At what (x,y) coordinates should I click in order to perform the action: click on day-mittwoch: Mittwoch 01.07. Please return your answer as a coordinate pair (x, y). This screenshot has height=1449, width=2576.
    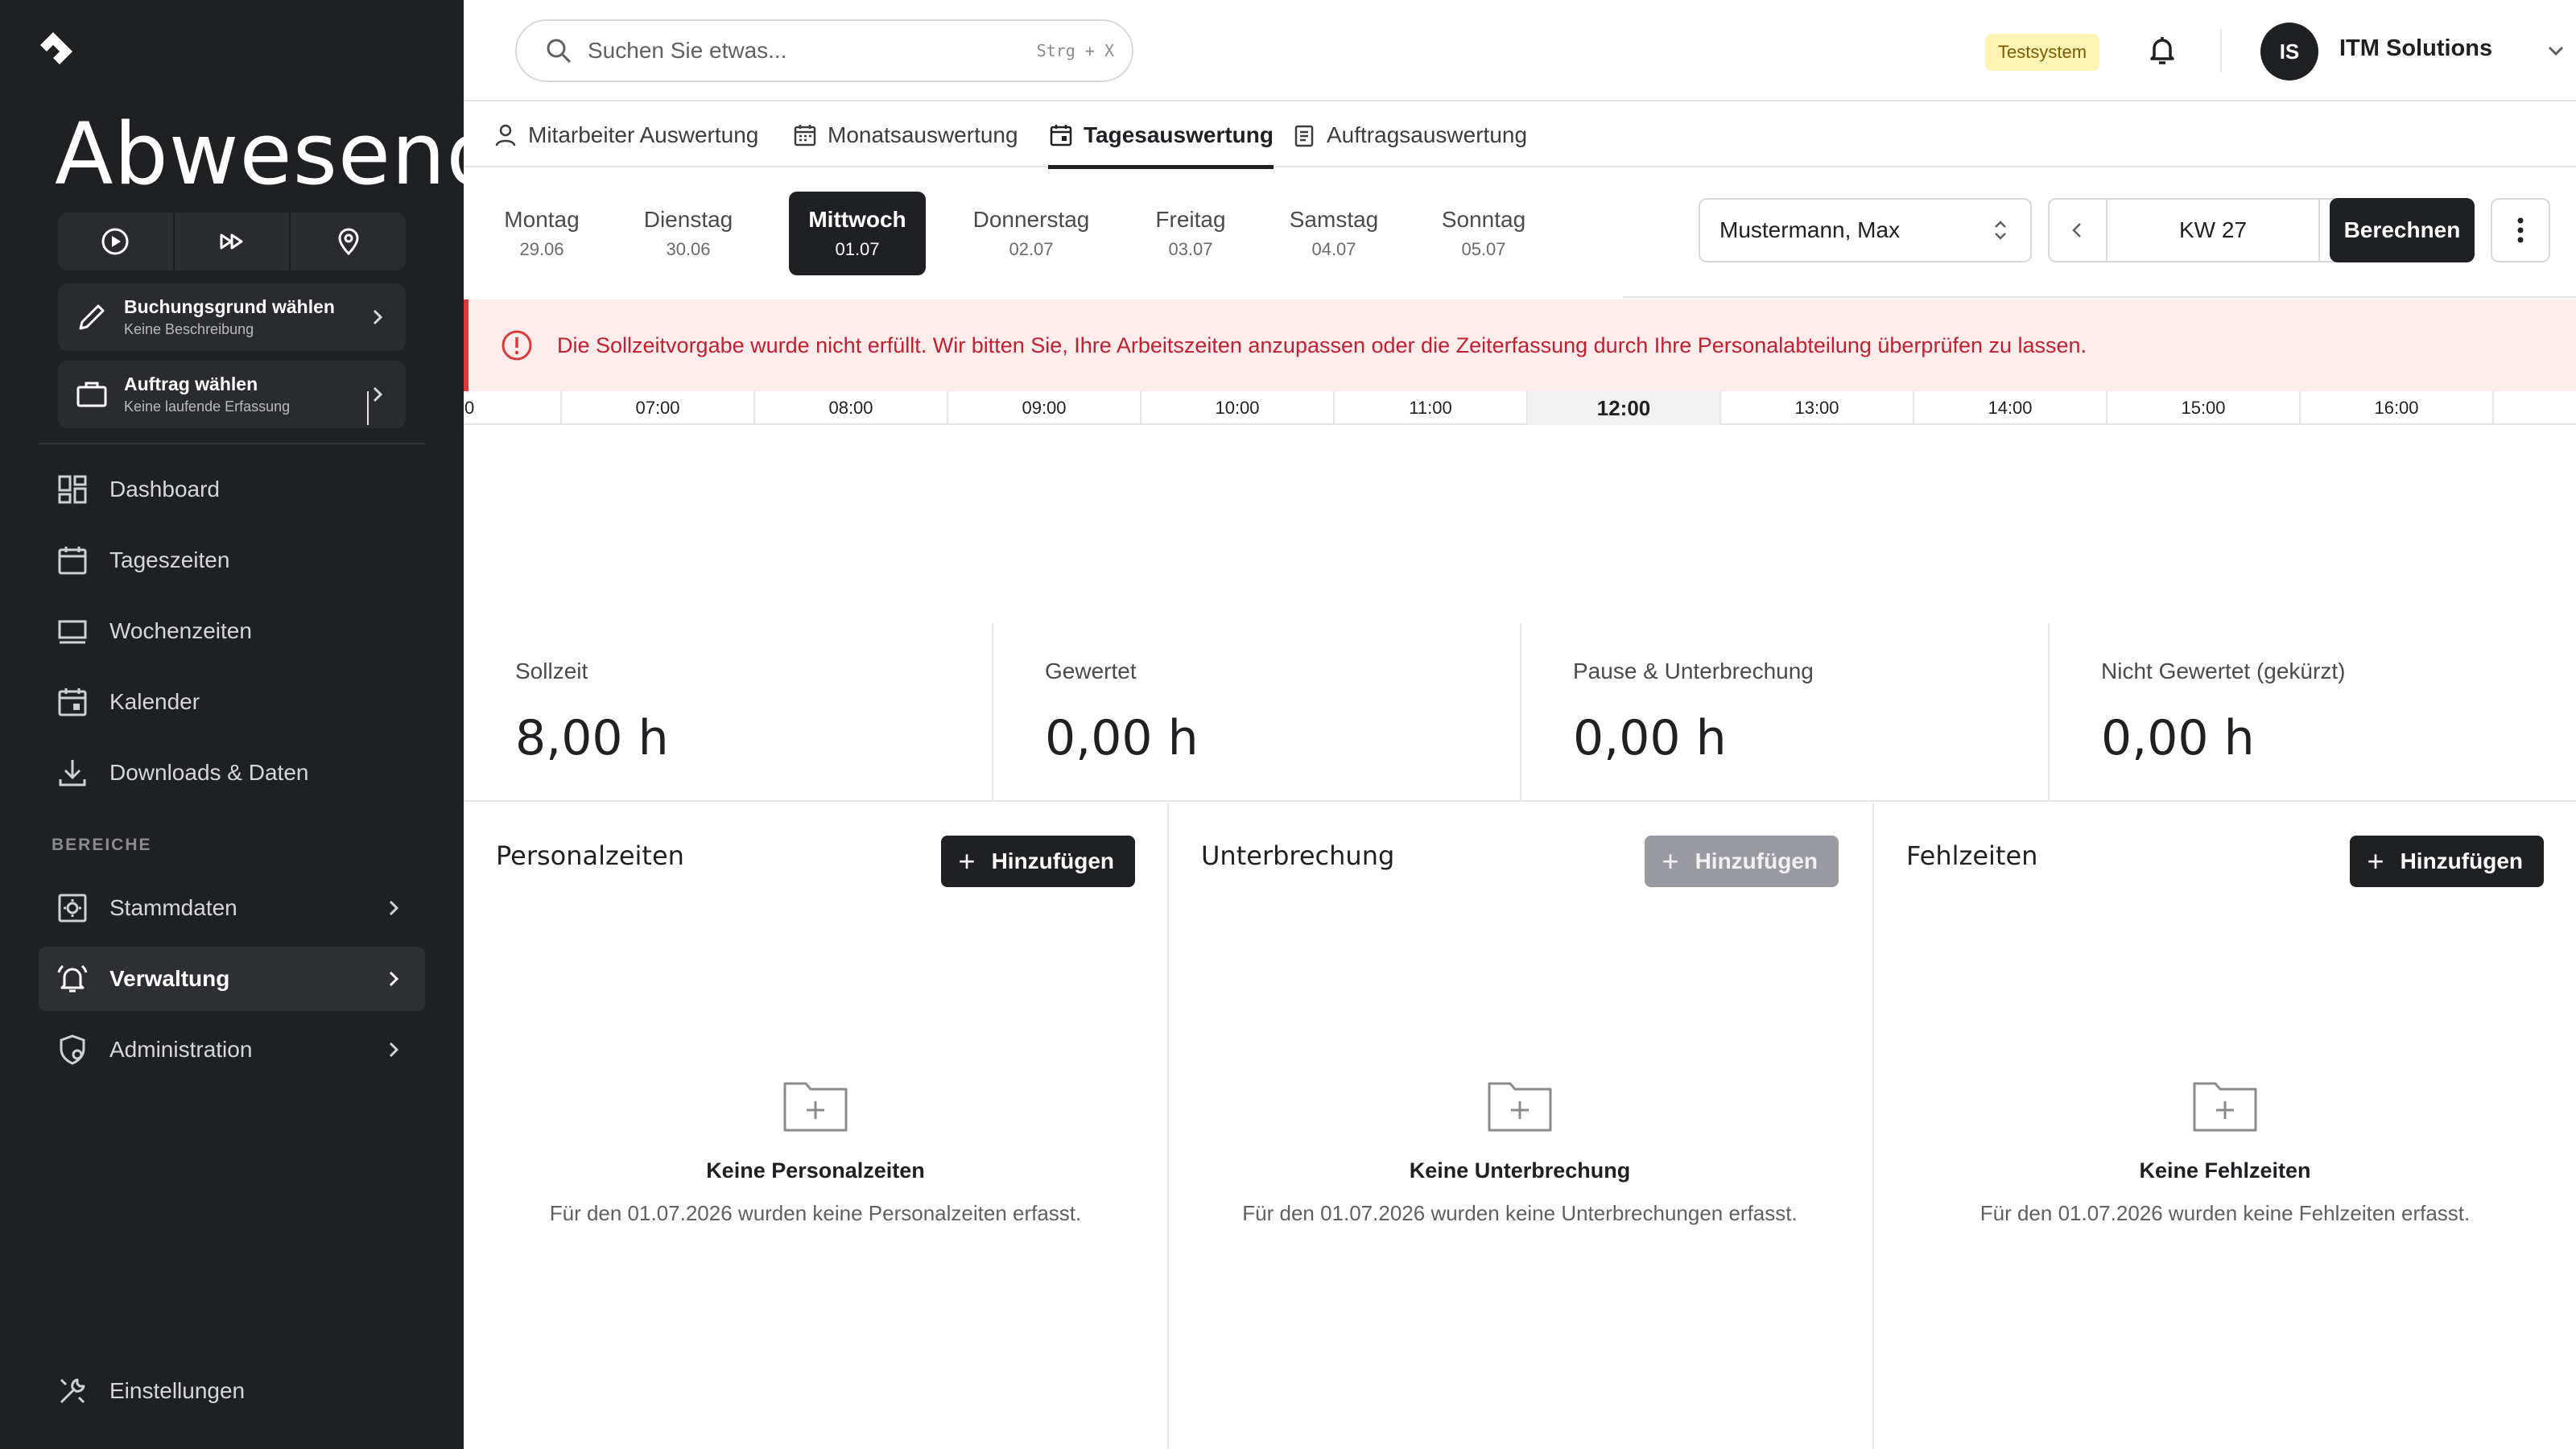
    Looking at the image, I should click on (857, 233).